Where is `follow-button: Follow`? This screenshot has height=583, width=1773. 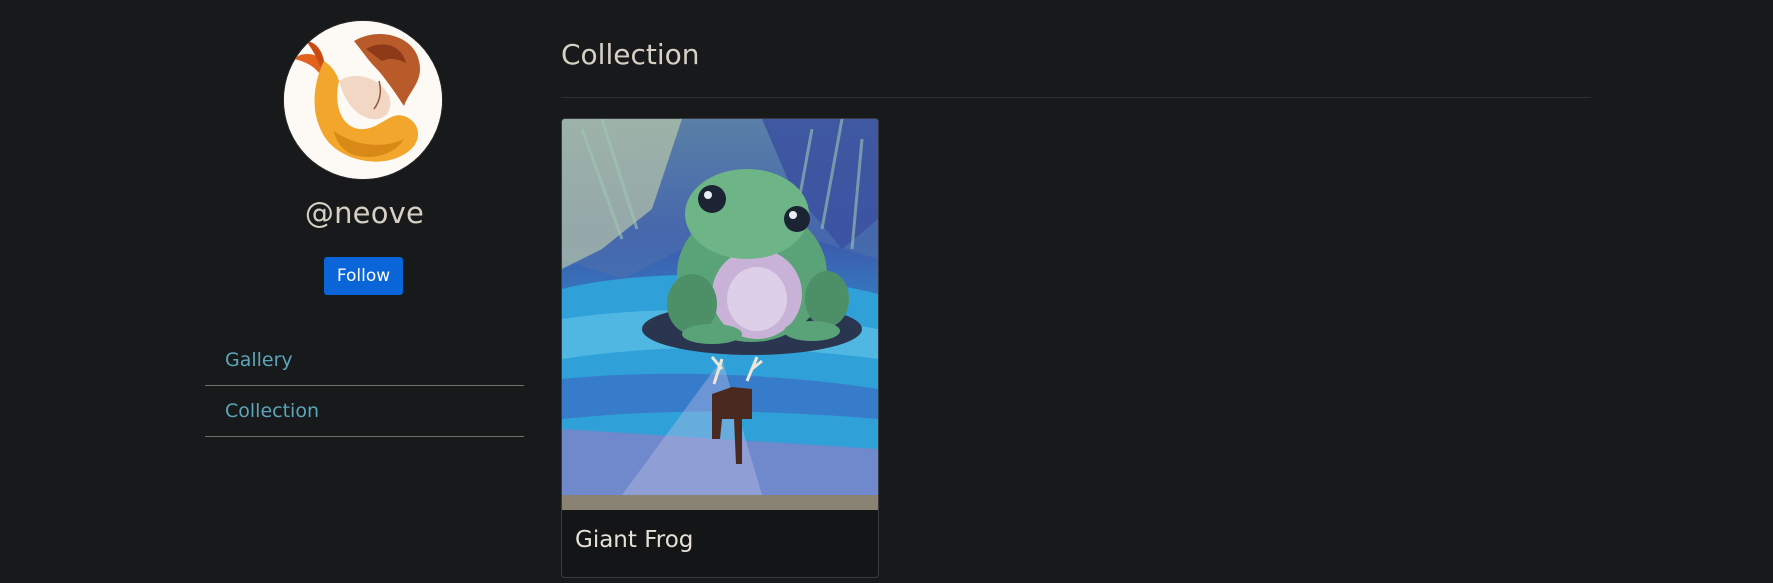 follow-button: Follow is located at coordinates (363, 276).